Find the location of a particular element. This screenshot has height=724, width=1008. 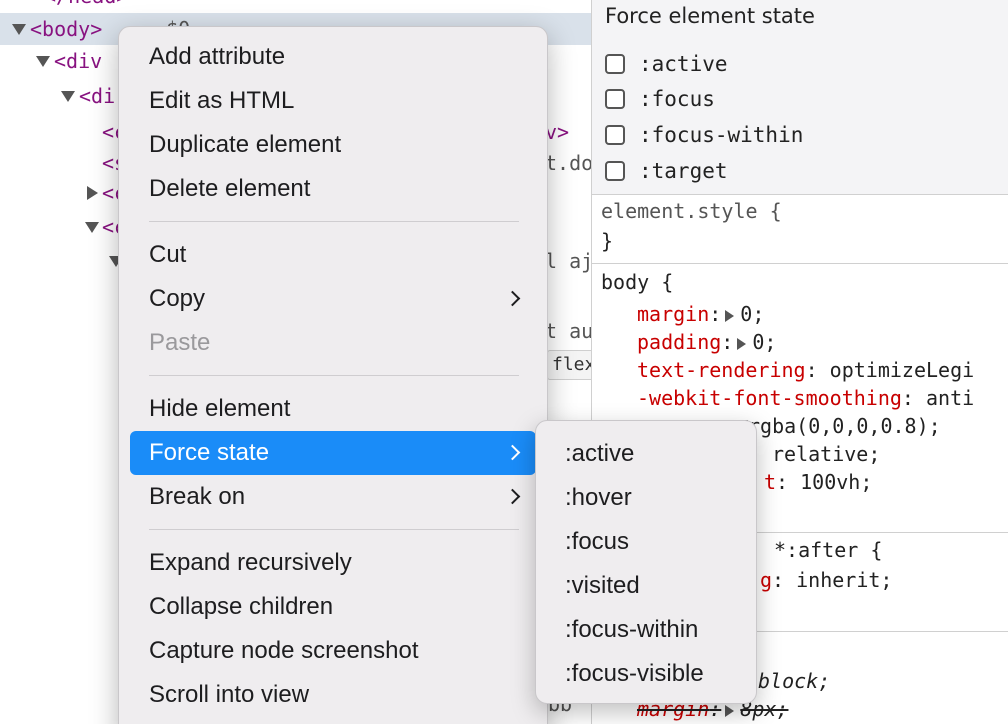

submenu-item-visited: :visited is located at coordinates (646, 586).